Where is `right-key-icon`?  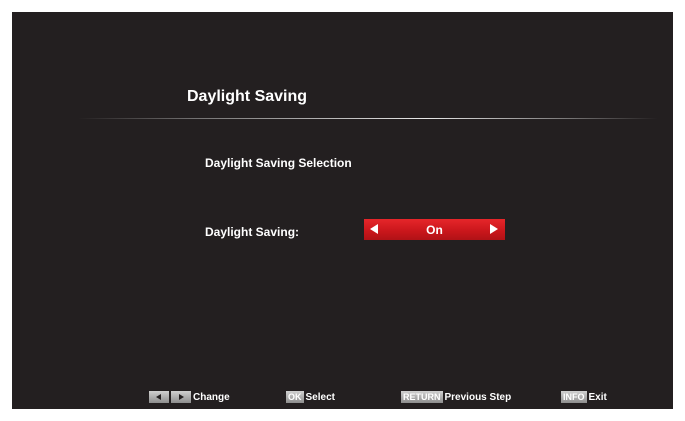
right-key-icon is located at coordinates (181, 397).